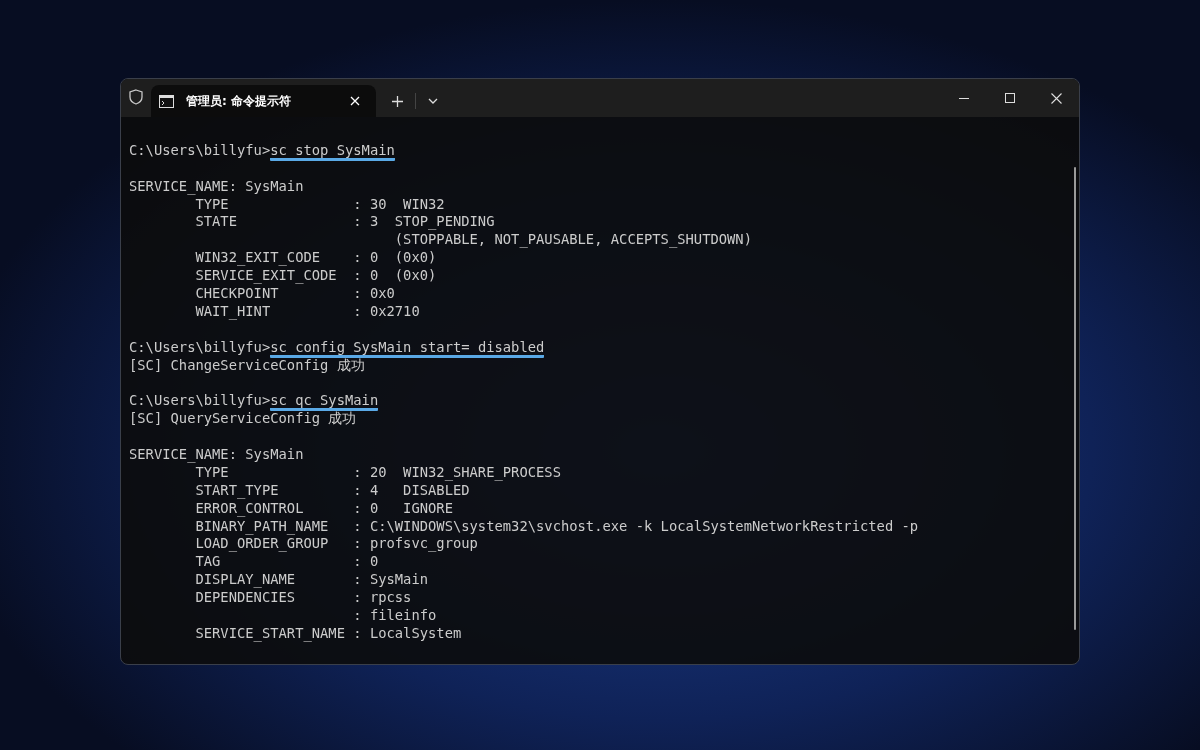  I want to click on add-tab-icon, so click(397, 101).